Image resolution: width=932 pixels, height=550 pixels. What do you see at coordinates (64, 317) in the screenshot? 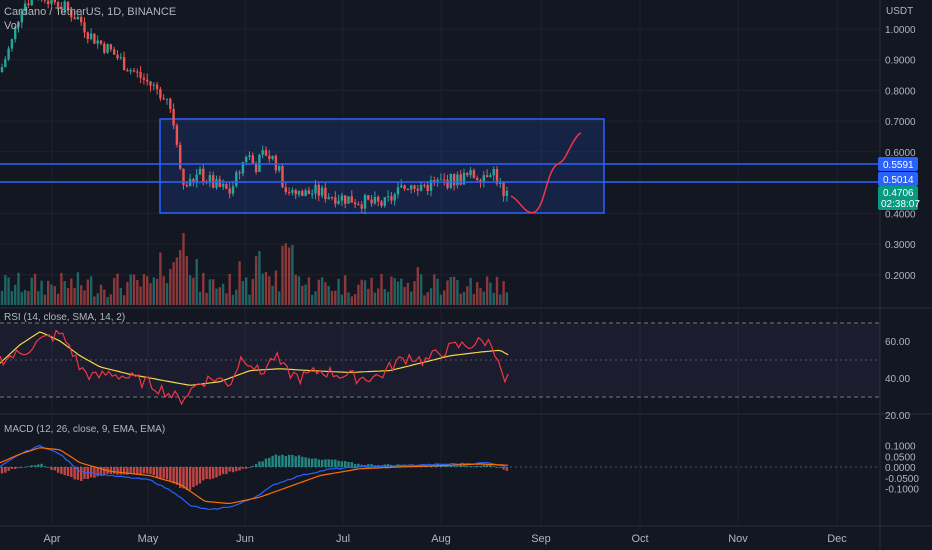
I see `rsi-legend: RSI (14, close, SMA, 14, 2)` at bounding box center [64, 317].